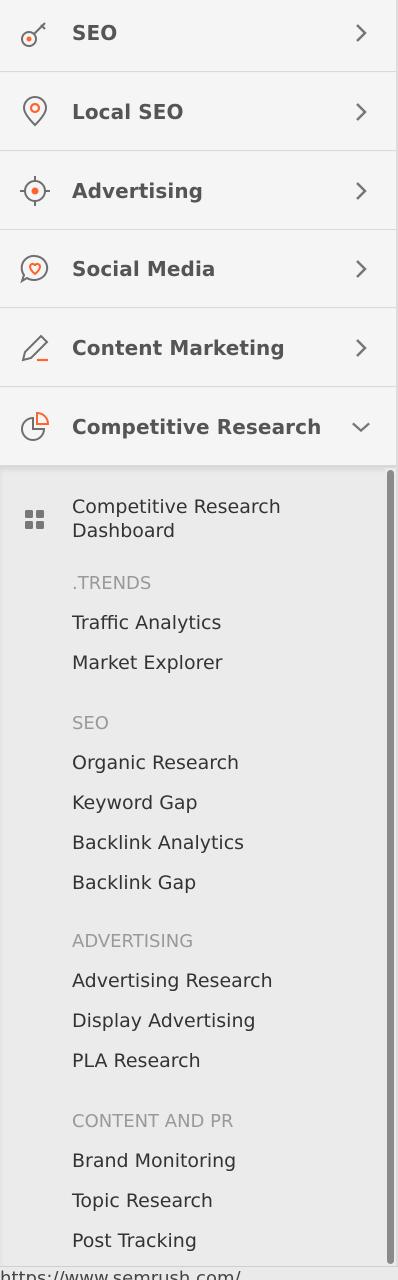  I want to click on browser-status-bar: https://www.semrush.com/, so click(199, 1273).